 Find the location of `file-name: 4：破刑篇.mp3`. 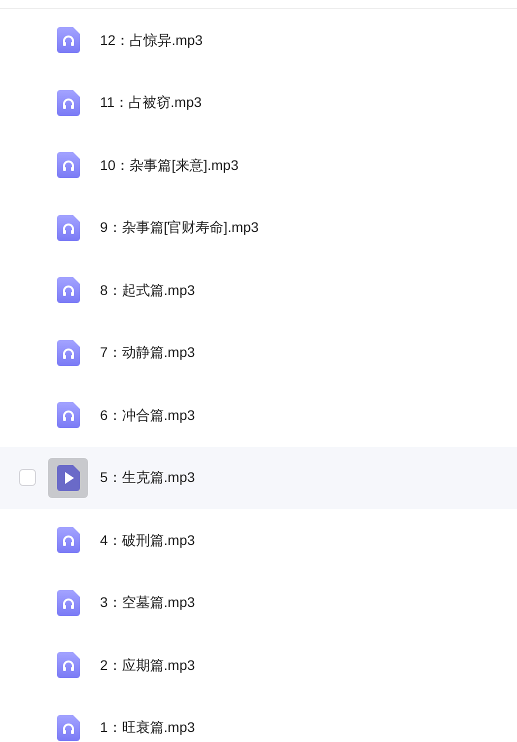

file-name: 4：破刑篇.mp3 is located at coordinates (147, 540).